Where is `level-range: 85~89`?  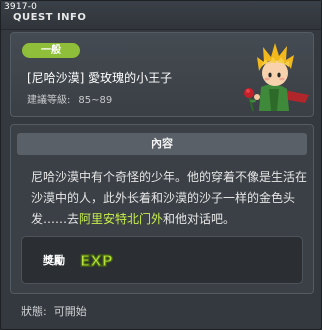
level-range: 85~89 is located at coordinates (95, 100).